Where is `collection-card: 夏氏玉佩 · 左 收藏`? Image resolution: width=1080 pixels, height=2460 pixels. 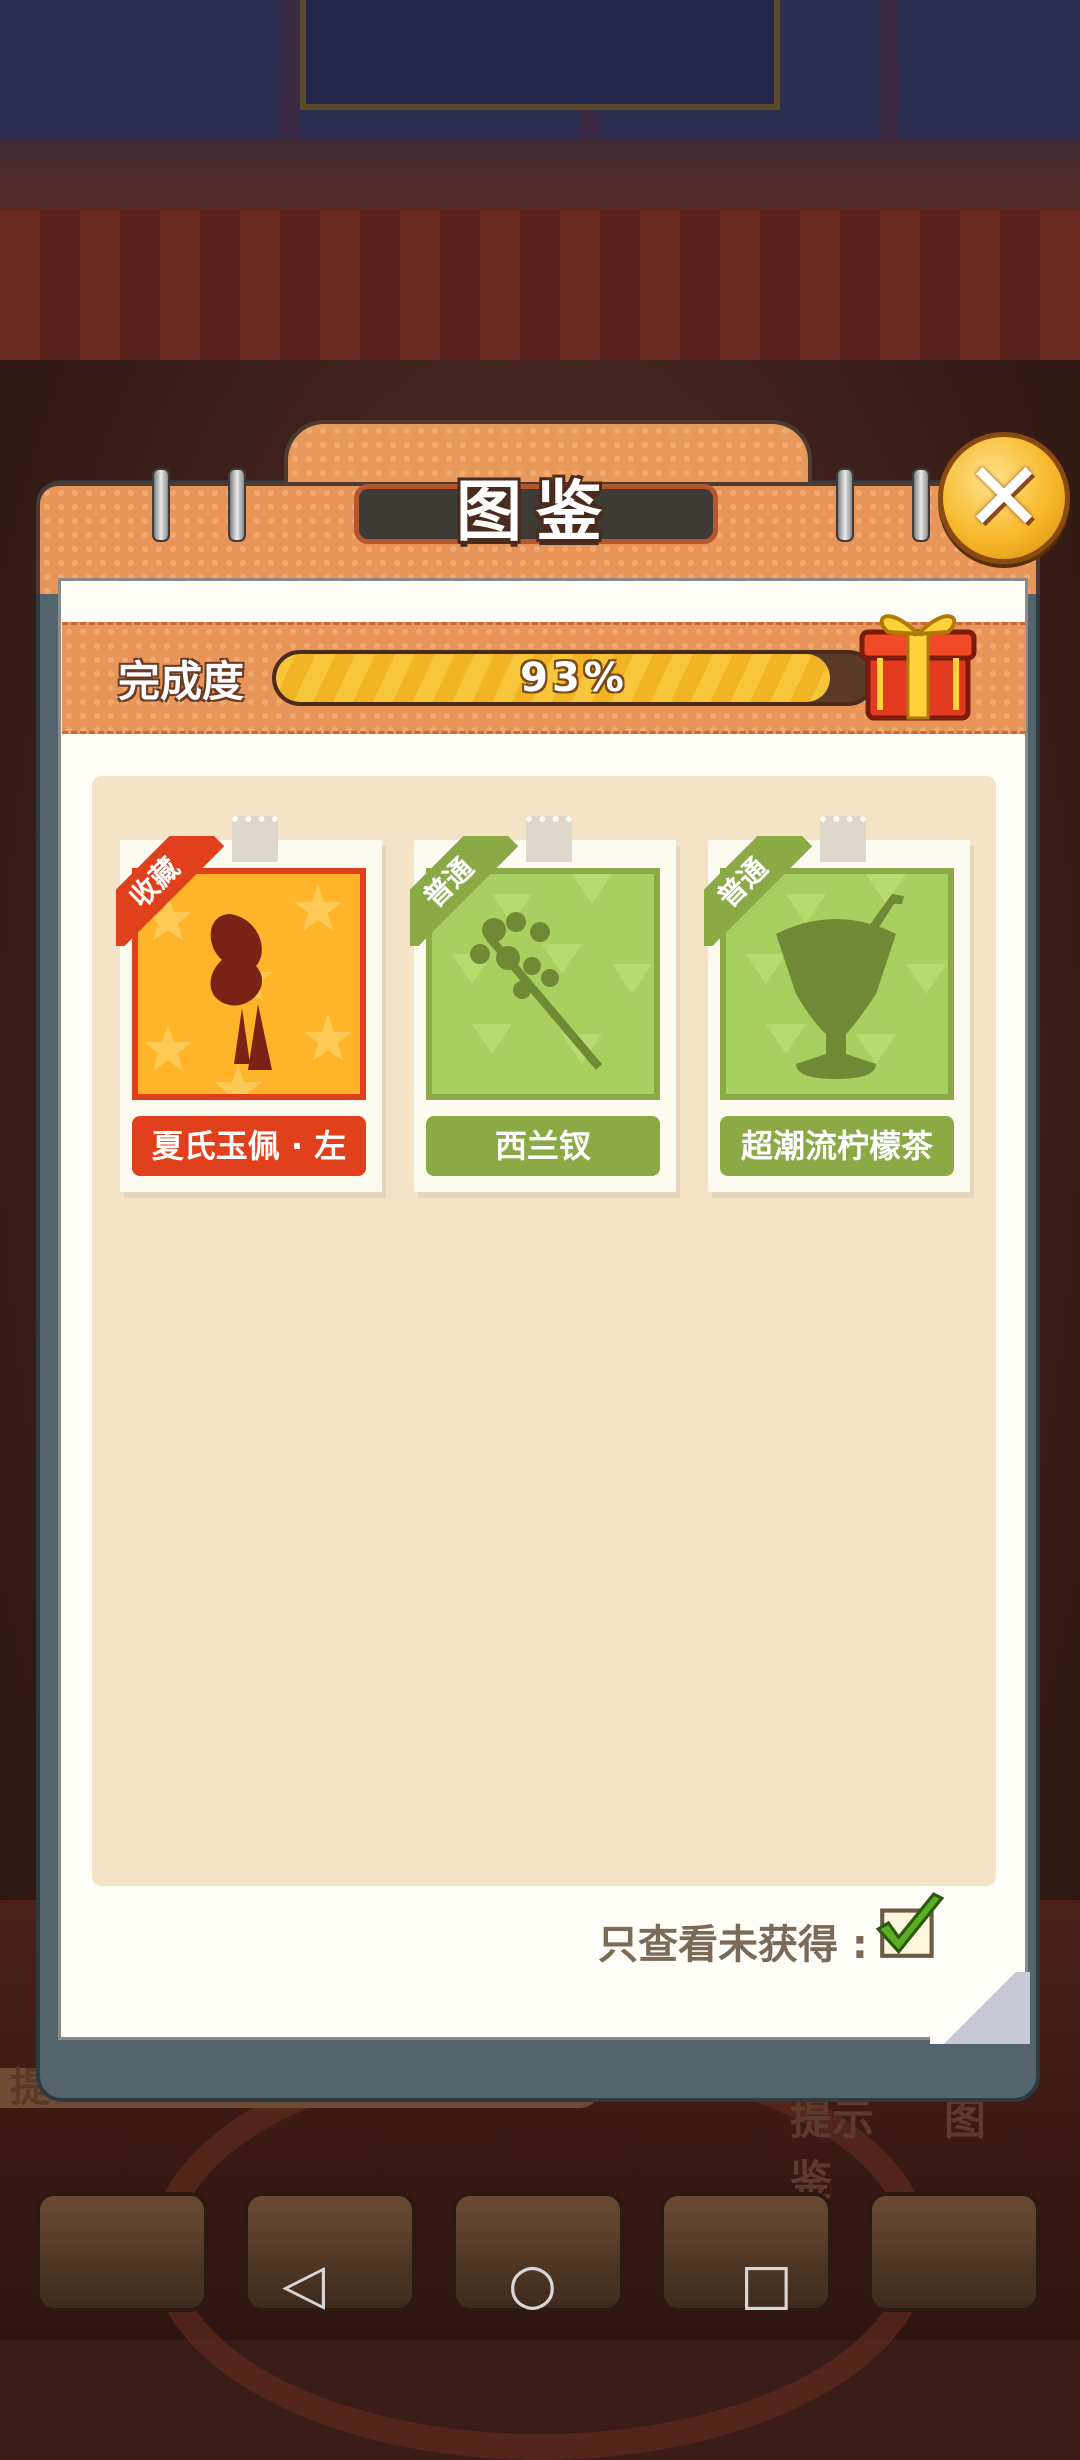 collection-card: 夏氏玉佩 · 左 收藏 is located at coordinates (249, 1004).